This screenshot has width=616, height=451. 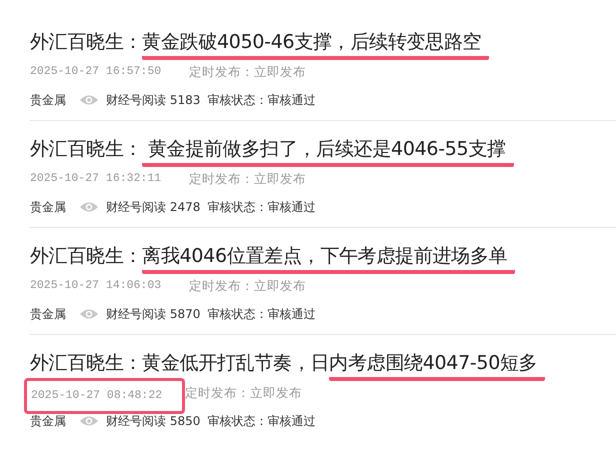 I want to click on publish-time: 2025-10-27 14:06:03, so click(x=96, y=286).